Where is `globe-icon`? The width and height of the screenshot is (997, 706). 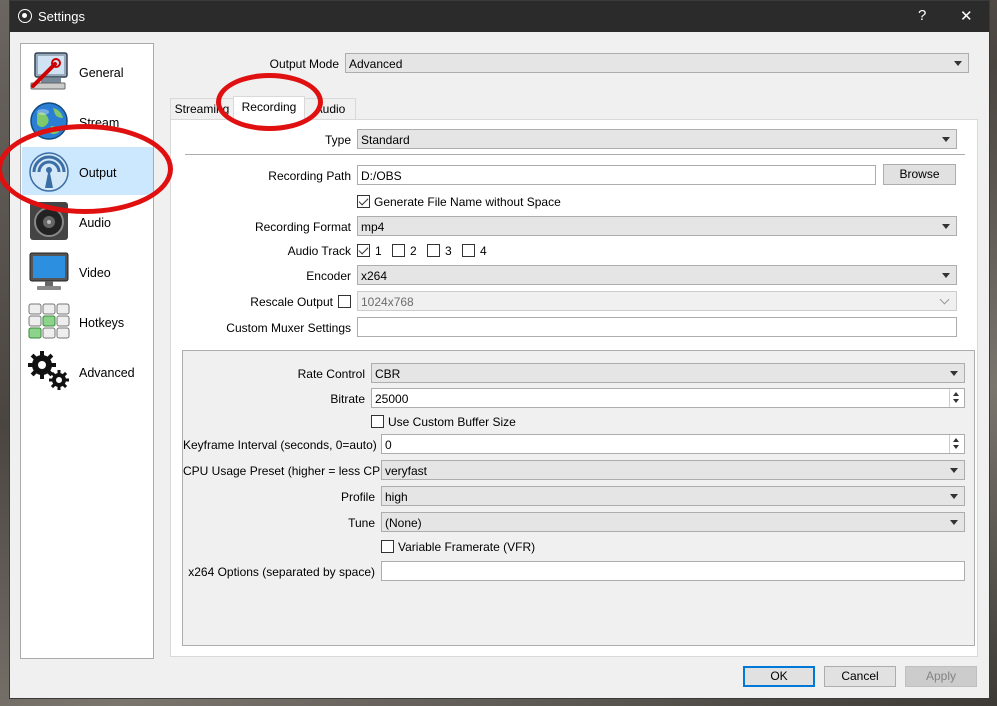 globe-icon is located at coordinates (49, 121).